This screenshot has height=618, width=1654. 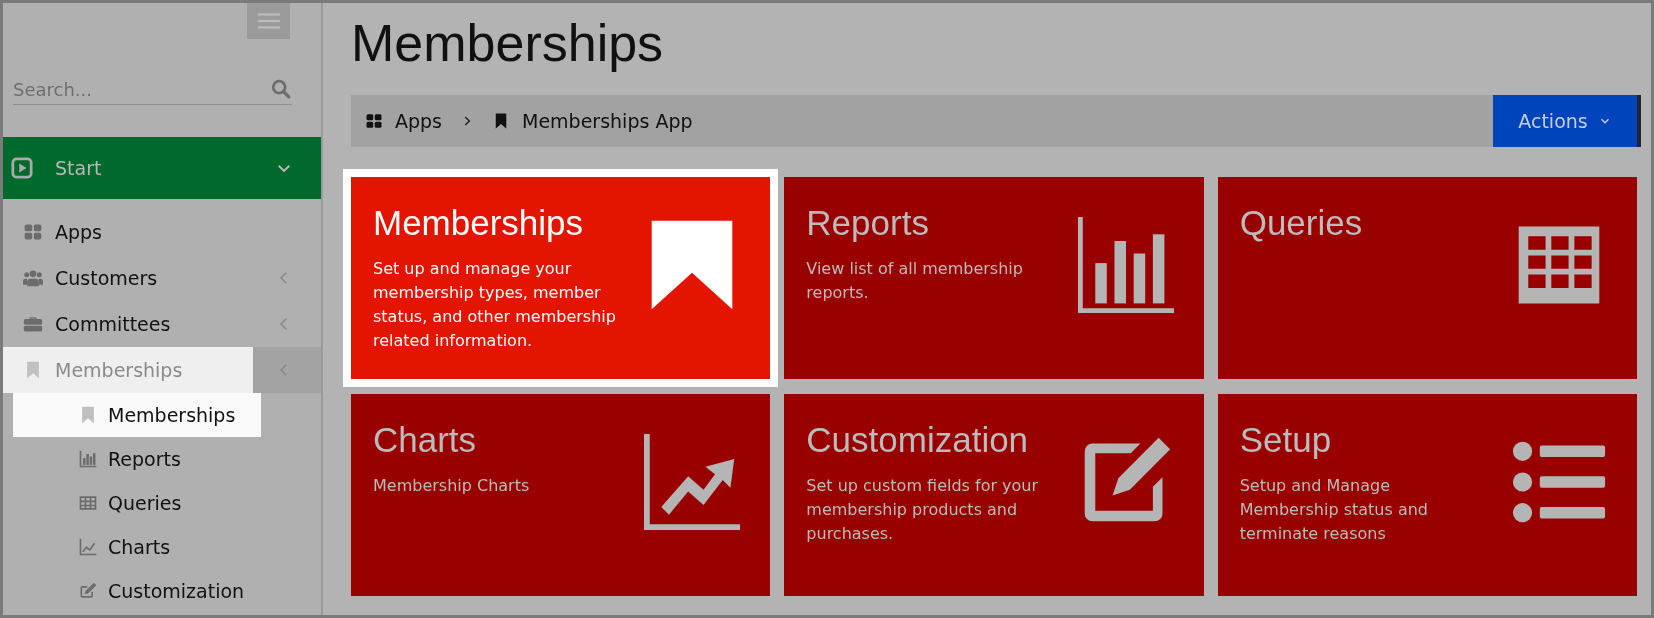 I want to click on sidebar-item: Committees, so click(x=162, y=324).